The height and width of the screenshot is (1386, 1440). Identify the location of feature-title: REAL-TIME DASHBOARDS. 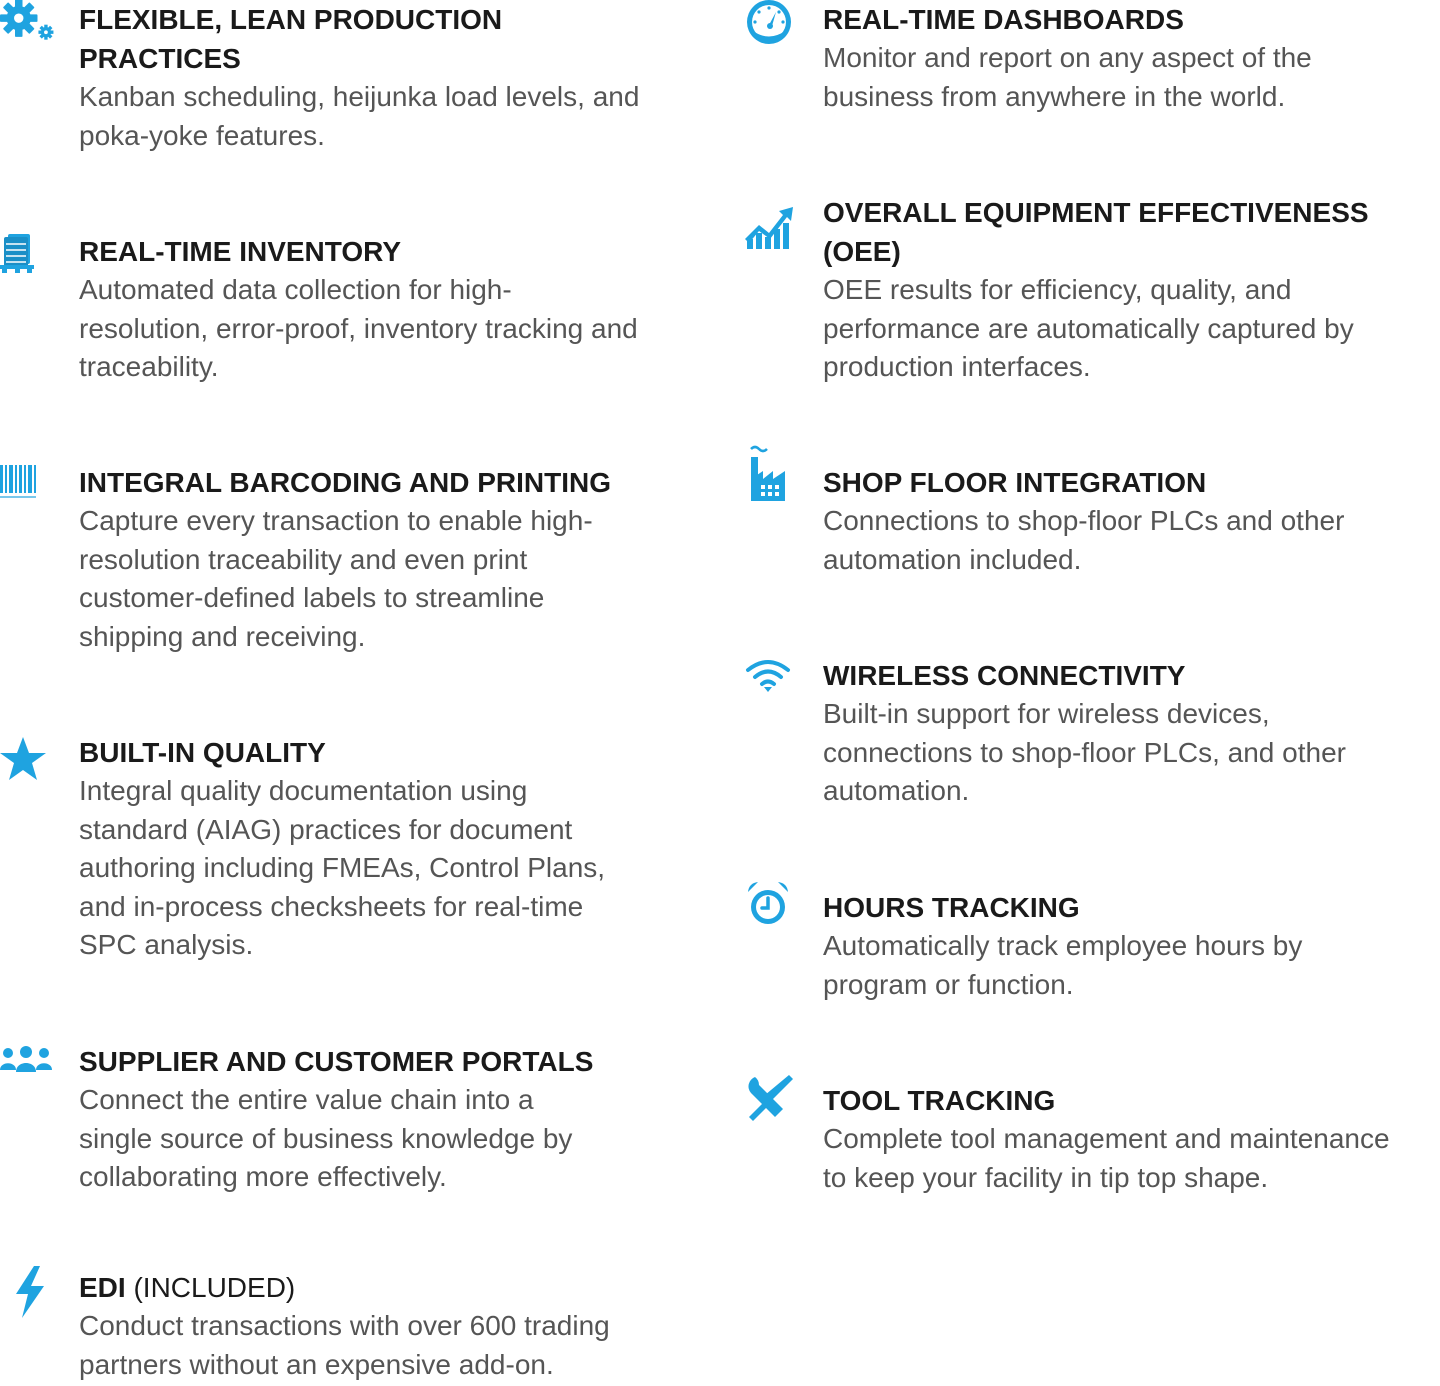
(1003, 19).